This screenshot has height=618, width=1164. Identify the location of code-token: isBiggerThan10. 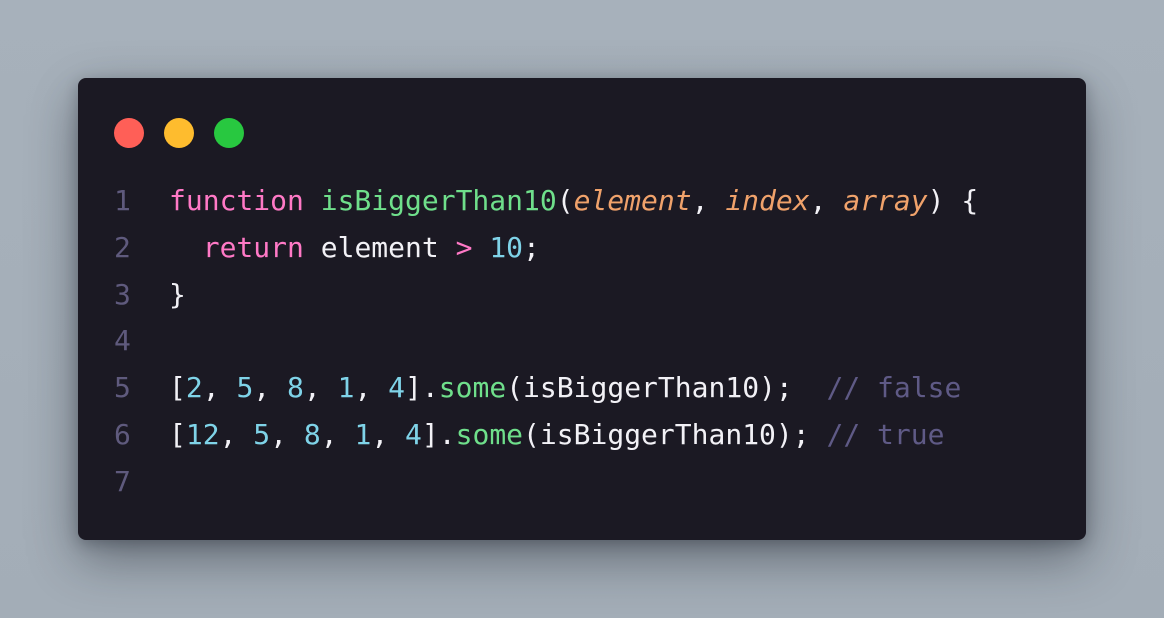
(438, 200).